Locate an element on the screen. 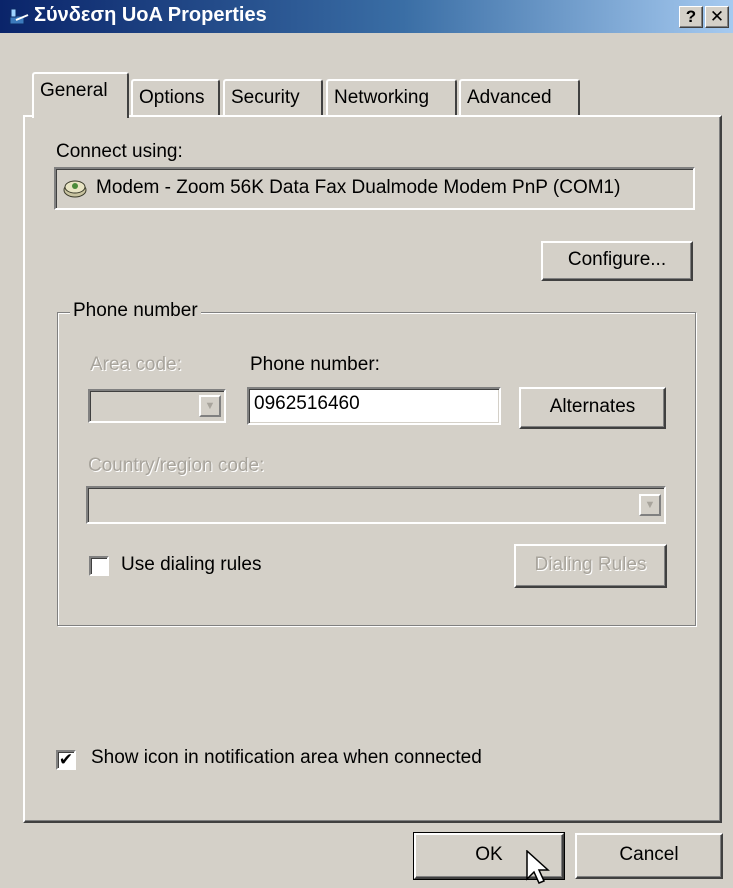 This screenshot has height=888, width=733. phone-number-group-label: Phone number is located at coordinates (135, 311).